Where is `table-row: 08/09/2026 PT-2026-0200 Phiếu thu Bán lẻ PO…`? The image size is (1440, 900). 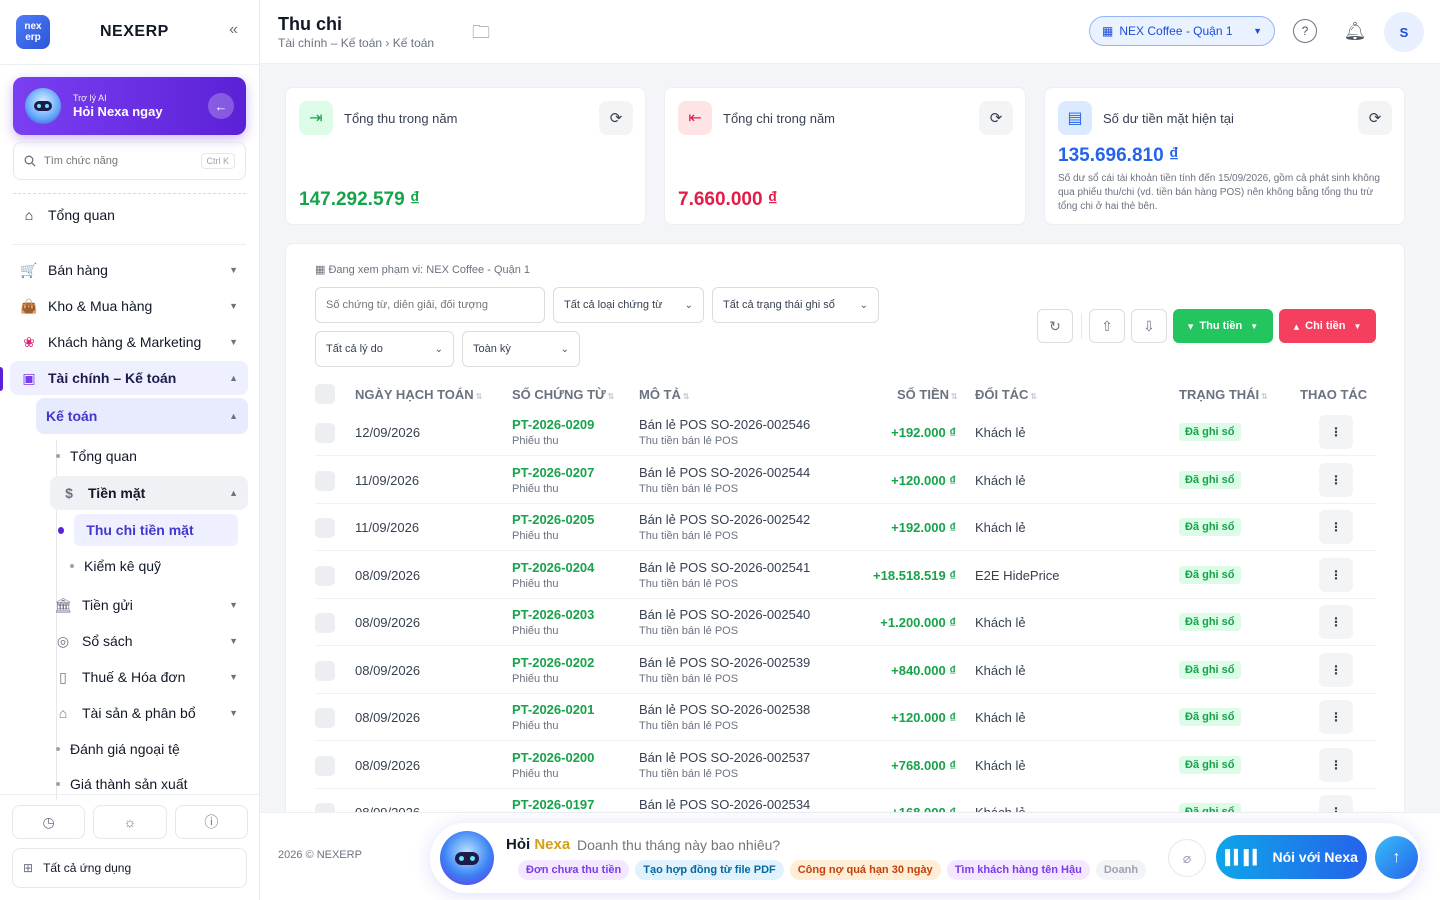 table-row: 08/09/2026 PT-2026-0200 Phiếu thu Bán lẻ PO… is located at coordinates (846, 765).